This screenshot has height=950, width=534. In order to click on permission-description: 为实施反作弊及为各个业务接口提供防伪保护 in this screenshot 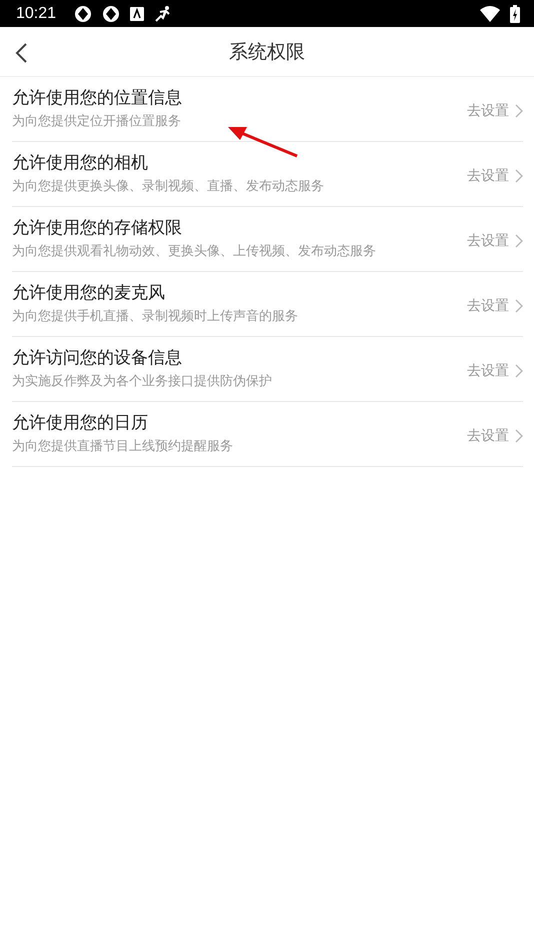, I will do `click(142, 382)`.